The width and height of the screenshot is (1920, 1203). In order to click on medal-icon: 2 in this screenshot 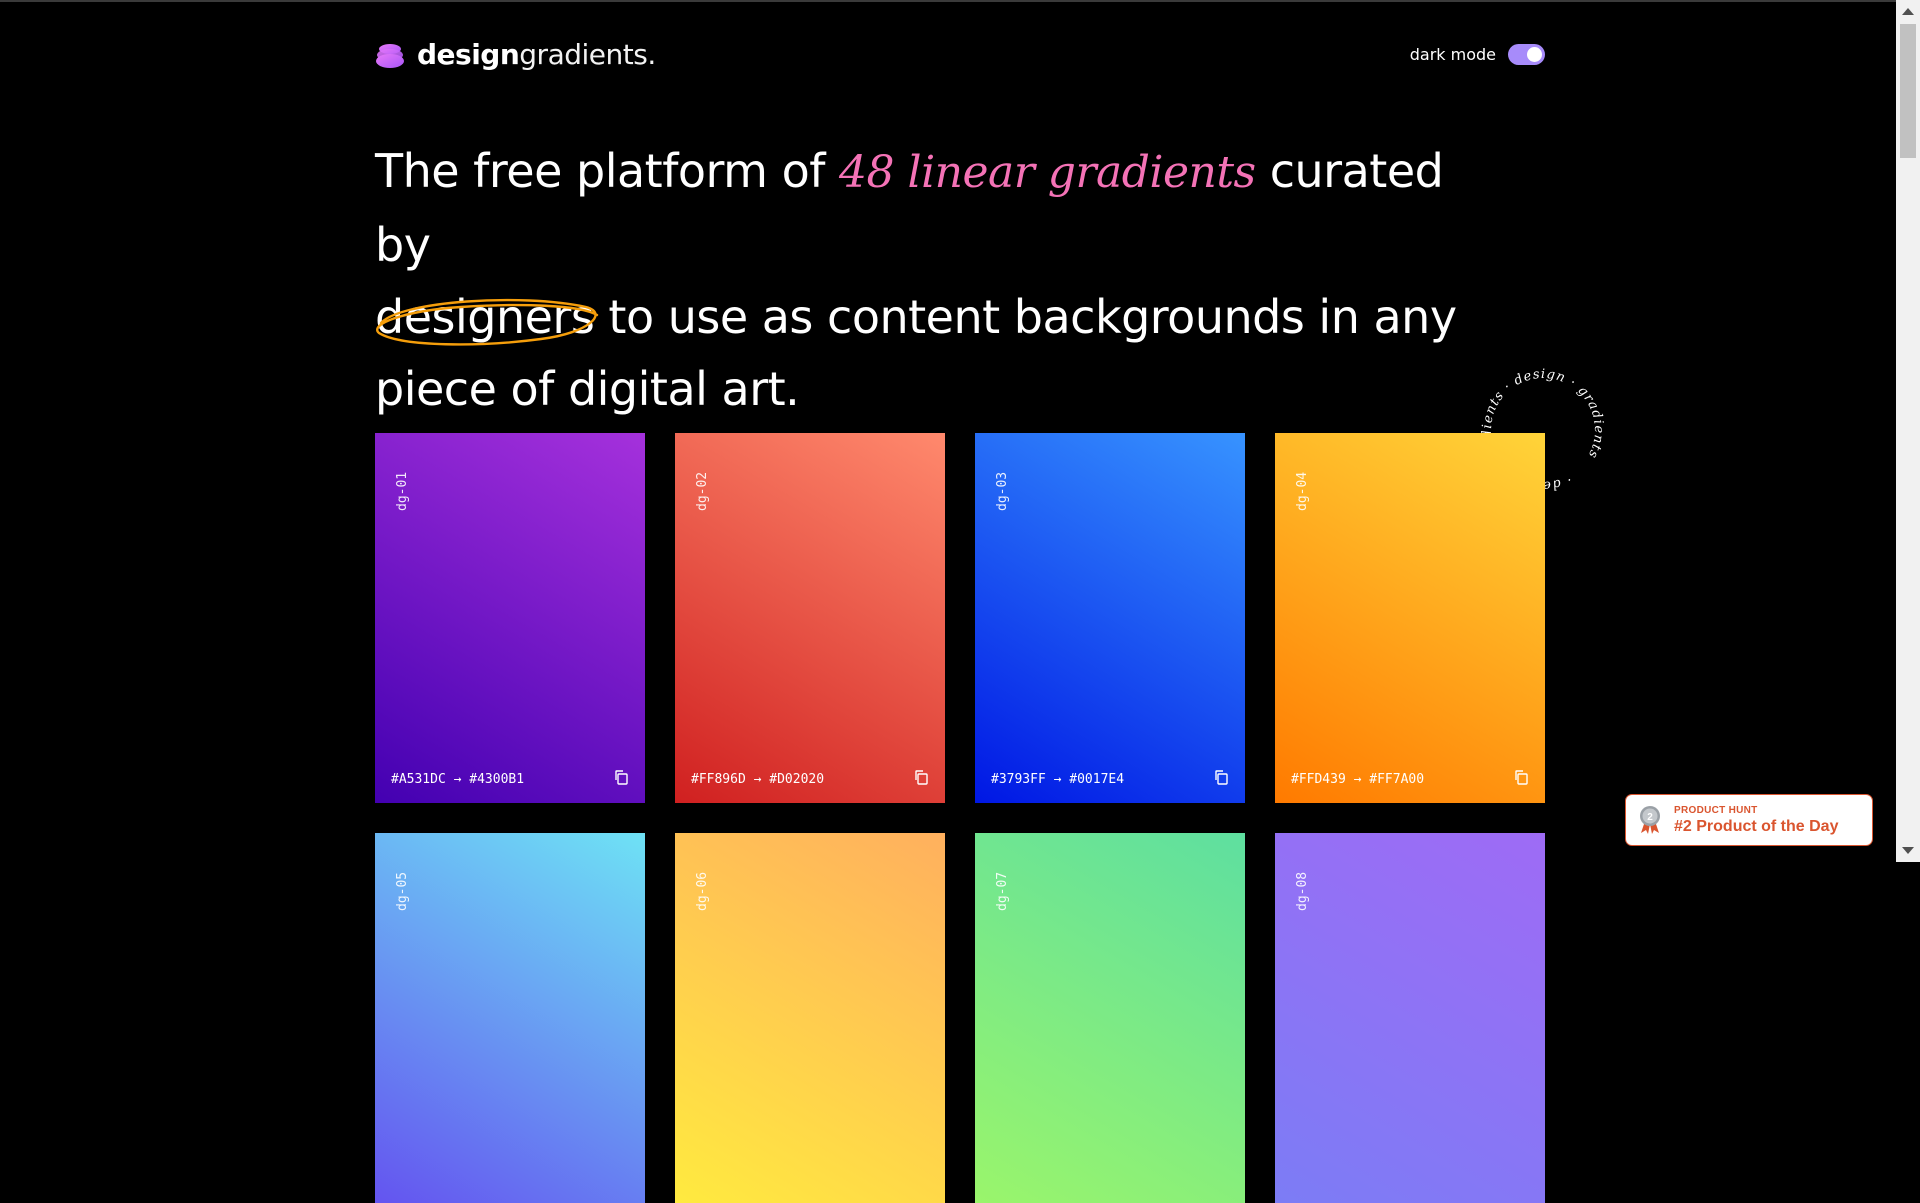, I will do `click(1650, 820)`.